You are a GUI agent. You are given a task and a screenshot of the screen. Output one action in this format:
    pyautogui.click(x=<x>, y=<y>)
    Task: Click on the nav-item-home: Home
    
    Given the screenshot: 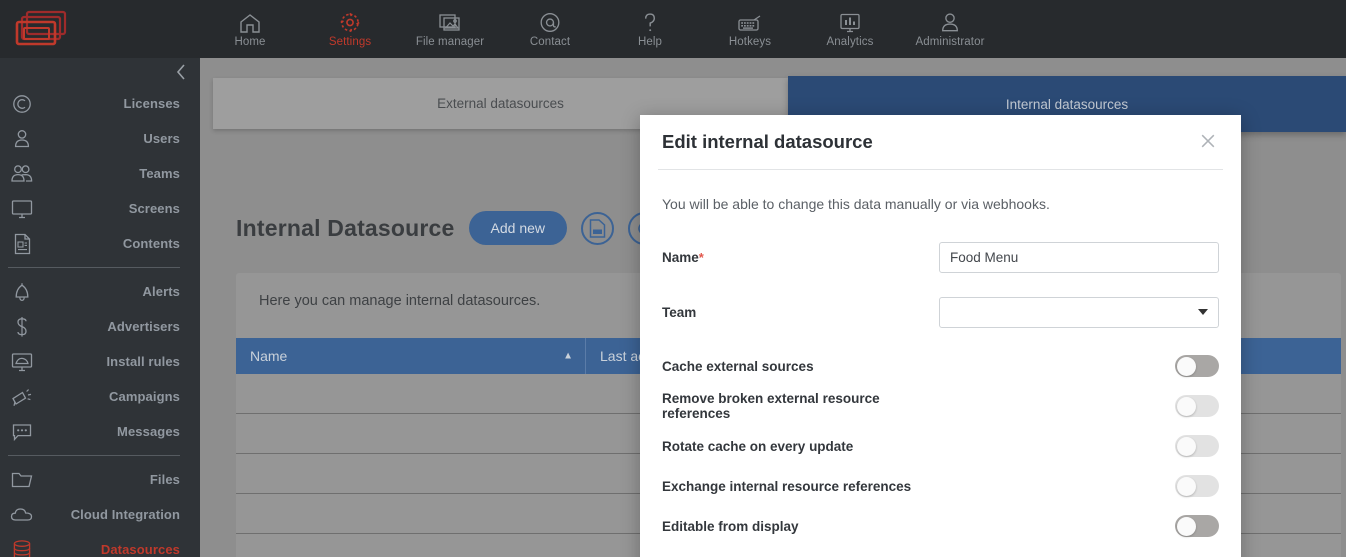 What is the action you would take?
    pyautogui.click(x=250, y=29)
    